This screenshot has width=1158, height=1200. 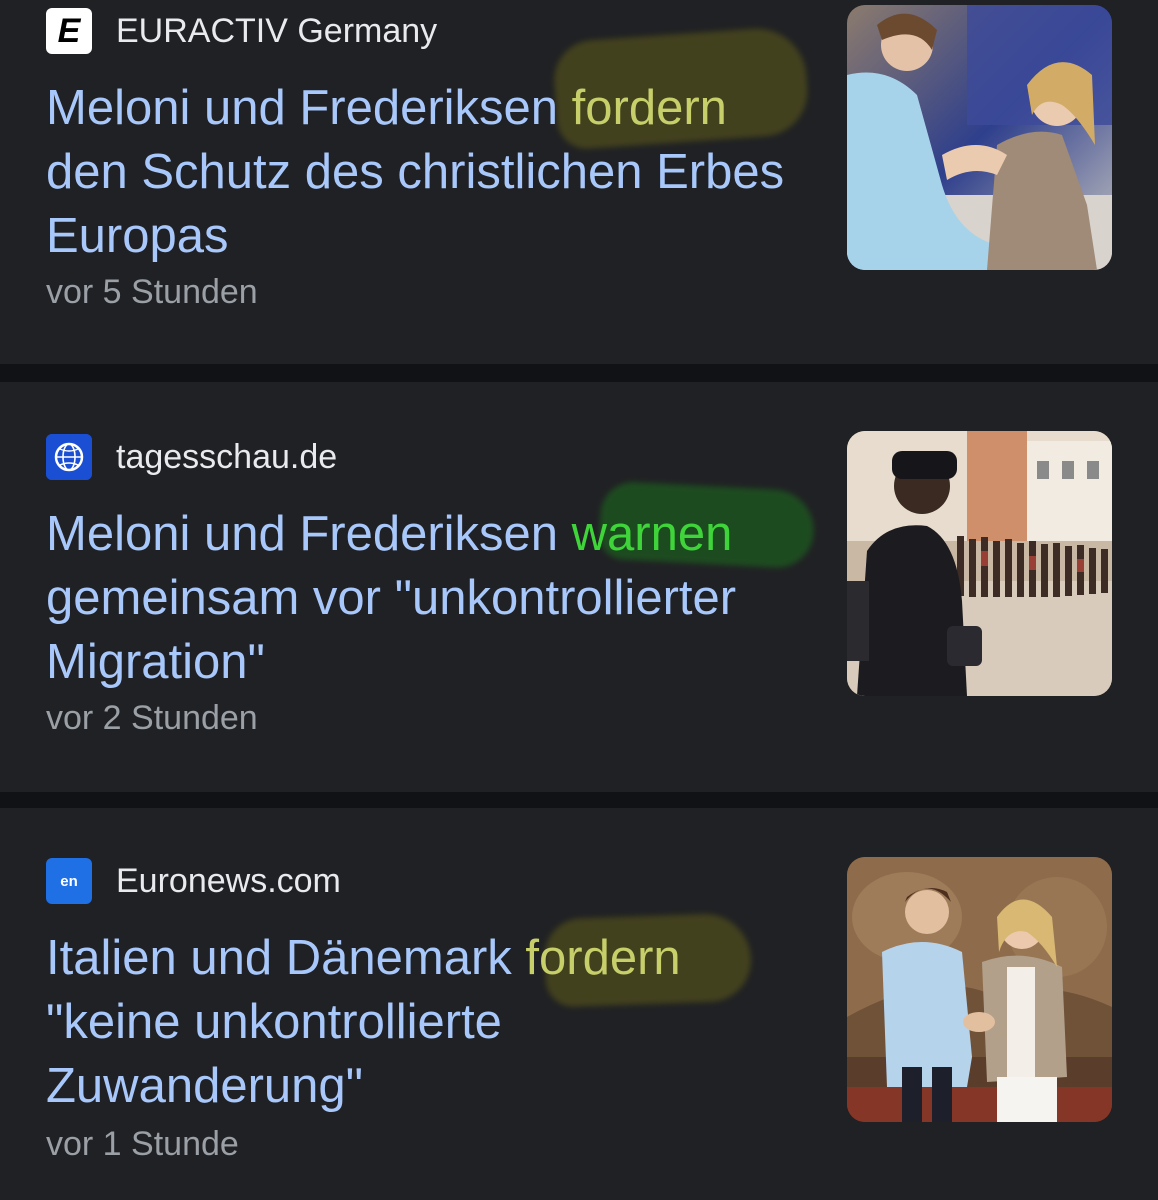 I want to click on euractiv-logo-icon: E, so click(x=69, y=31).